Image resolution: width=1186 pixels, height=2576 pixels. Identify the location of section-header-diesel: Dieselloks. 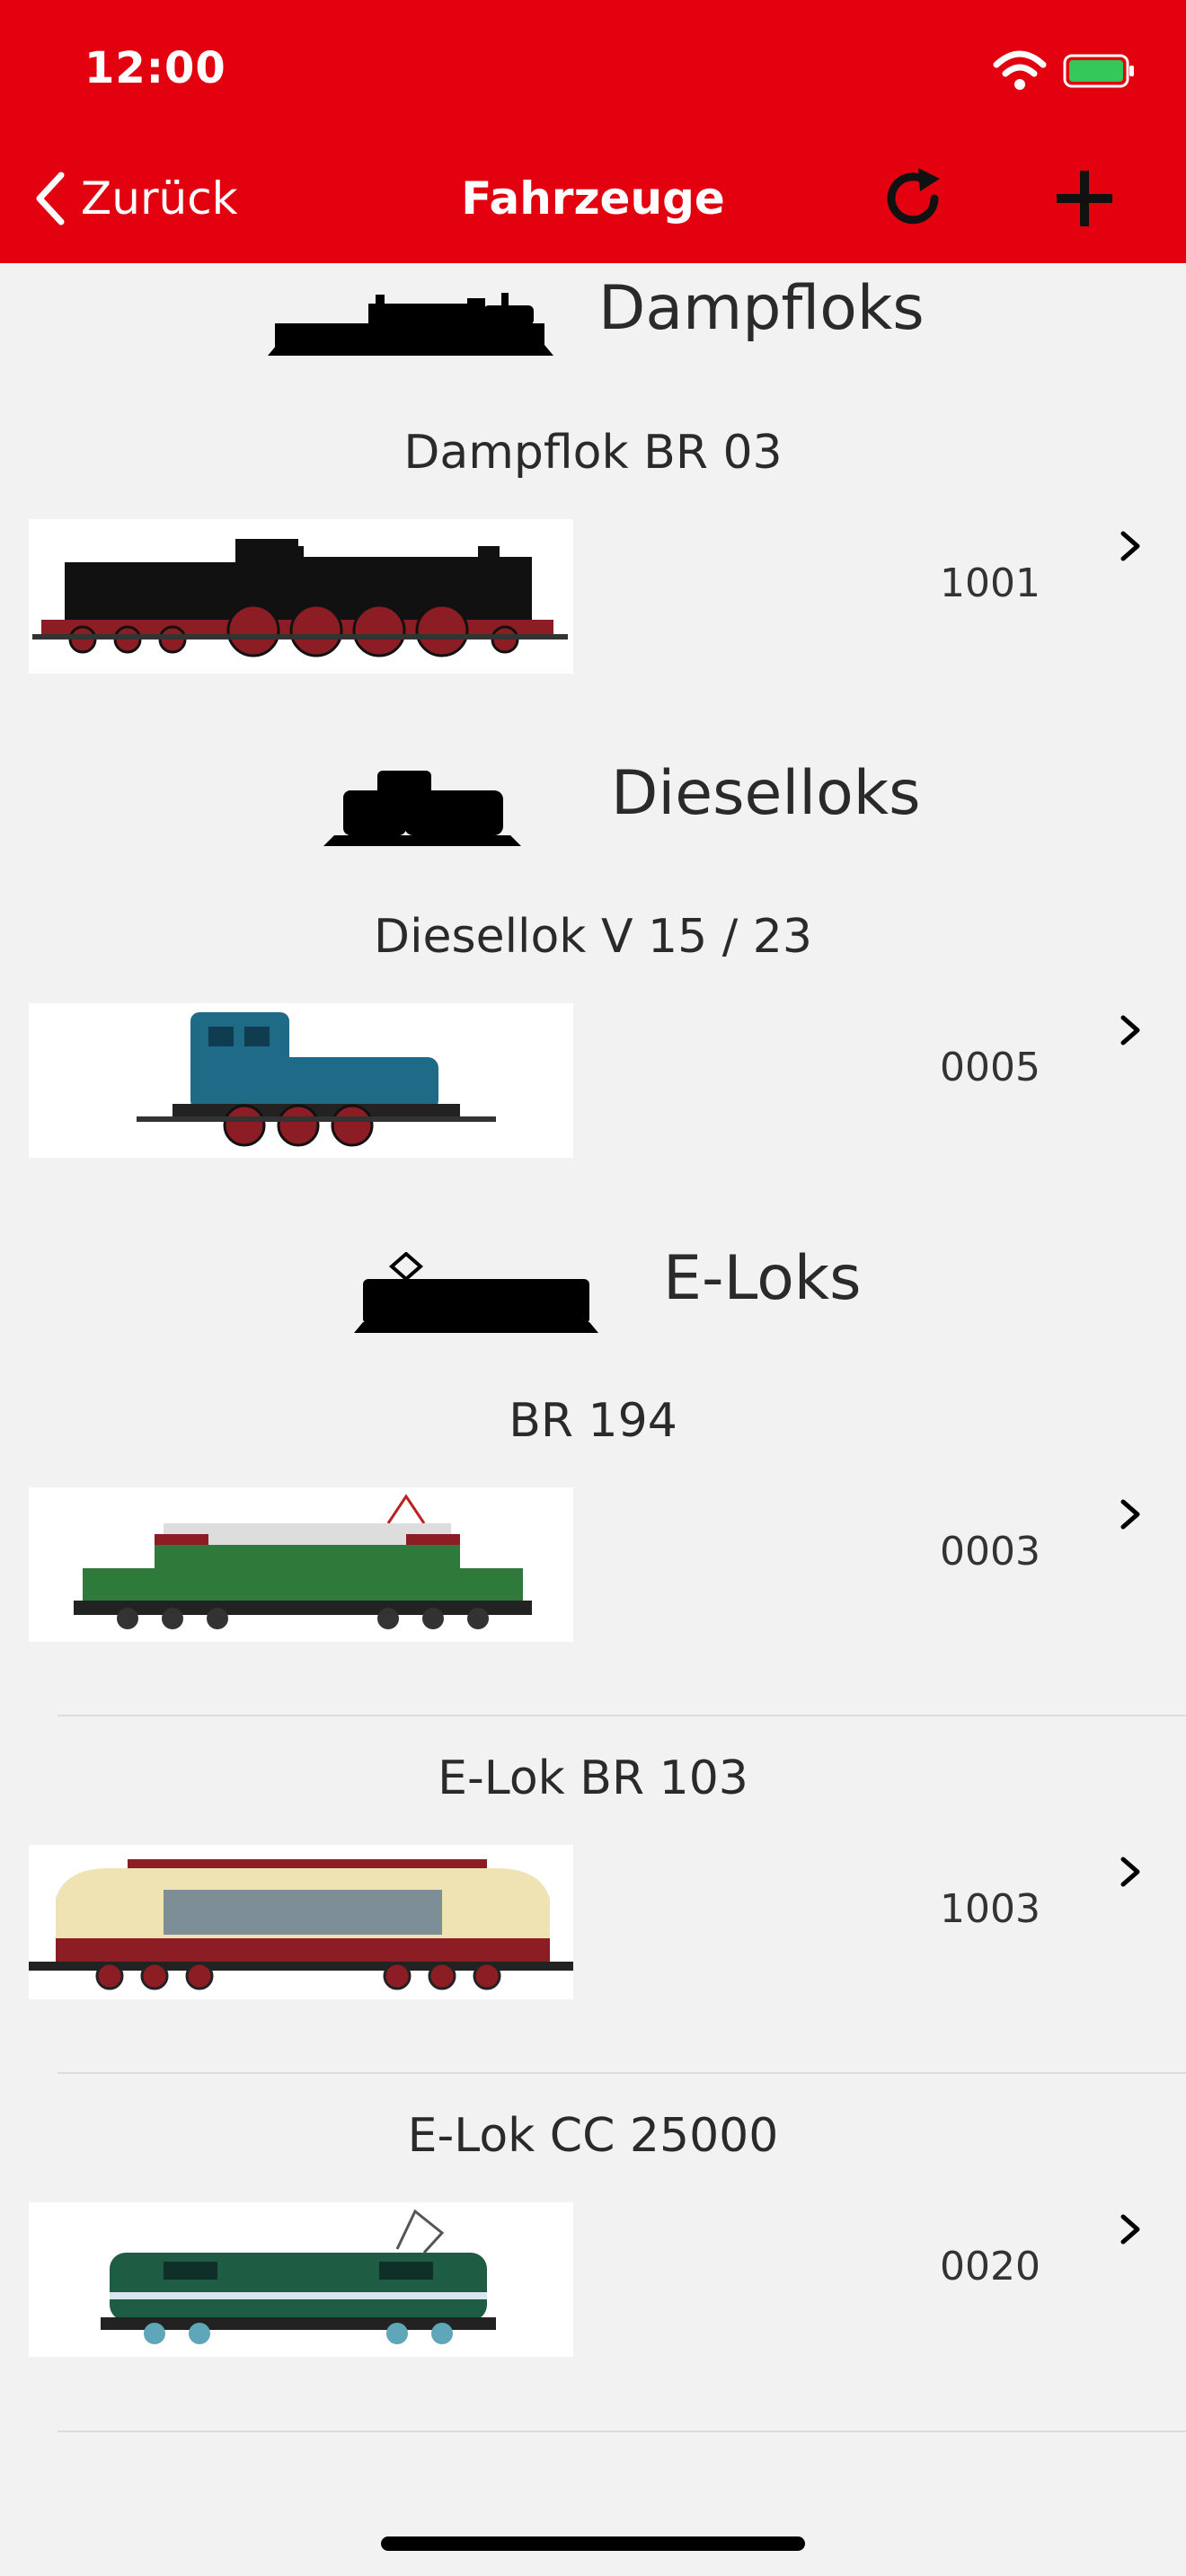
(593, 812).